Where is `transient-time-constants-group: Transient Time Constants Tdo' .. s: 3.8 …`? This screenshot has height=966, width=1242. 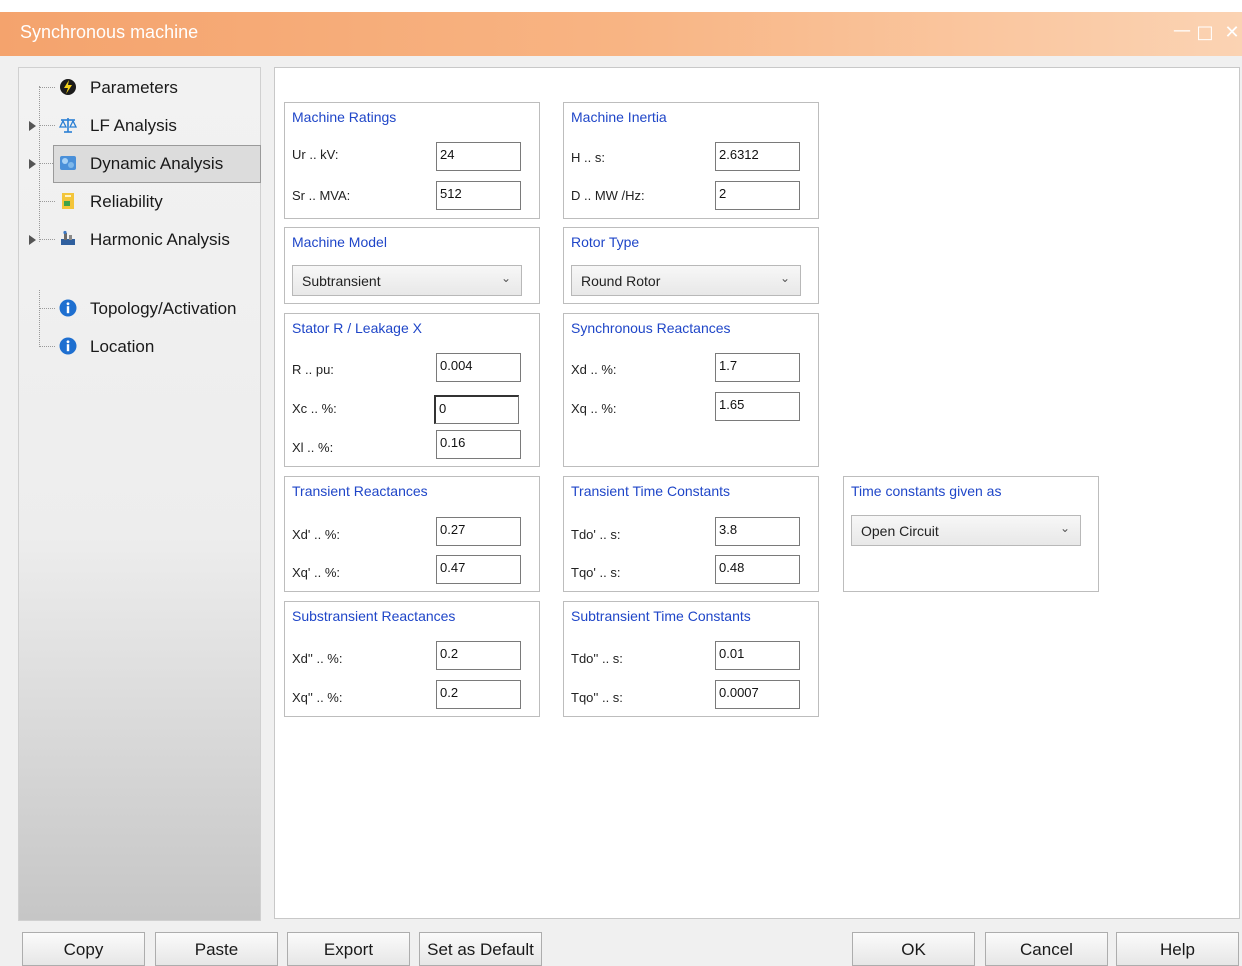
transient-time-constants-group: Transient Time Constants Tdo' .. s: 3.8 … is located at coordinates (691, 534).